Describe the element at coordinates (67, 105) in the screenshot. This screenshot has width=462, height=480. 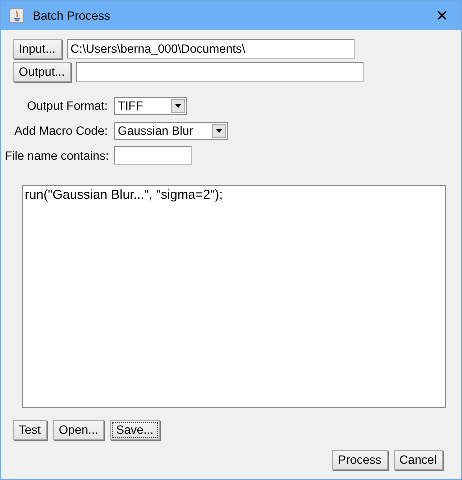
I see `option-label: Output Format:` at that location.